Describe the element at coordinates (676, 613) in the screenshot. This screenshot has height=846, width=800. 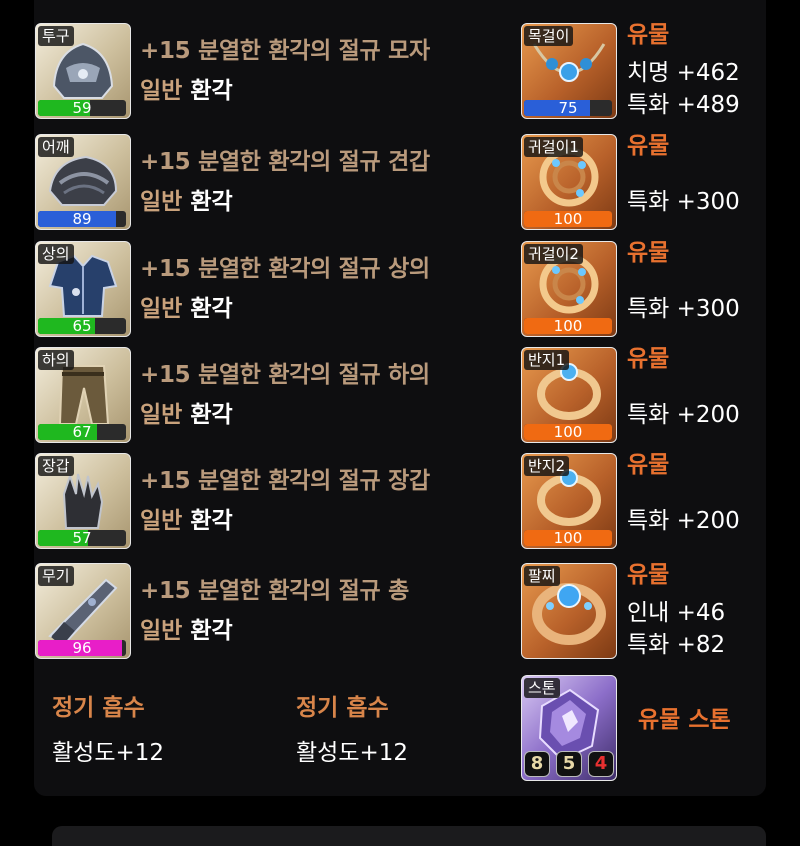
I see `accessory-stat: 인내 +46` at that location.